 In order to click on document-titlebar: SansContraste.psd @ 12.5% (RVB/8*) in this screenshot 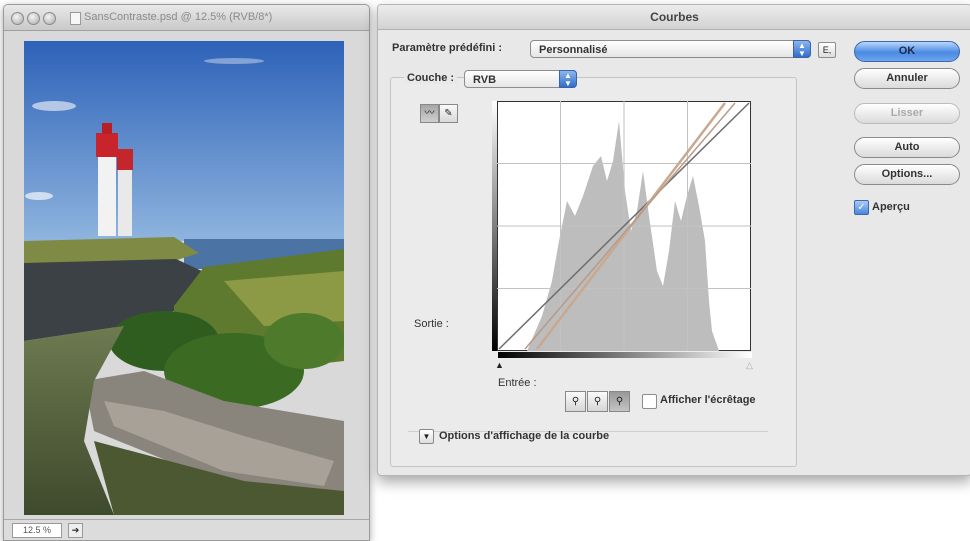, I will do `click(186, 18)`.